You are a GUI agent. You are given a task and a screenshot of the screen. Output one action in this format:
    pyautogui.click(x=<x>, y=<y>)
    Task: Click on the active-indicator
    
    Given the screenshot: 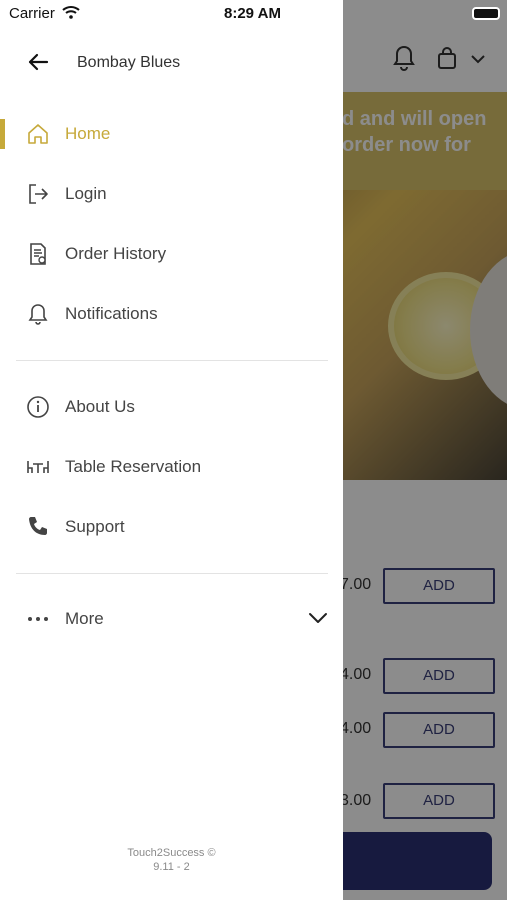 What is the action you would take?
    pyautogui.click(x=2, y=134)
    